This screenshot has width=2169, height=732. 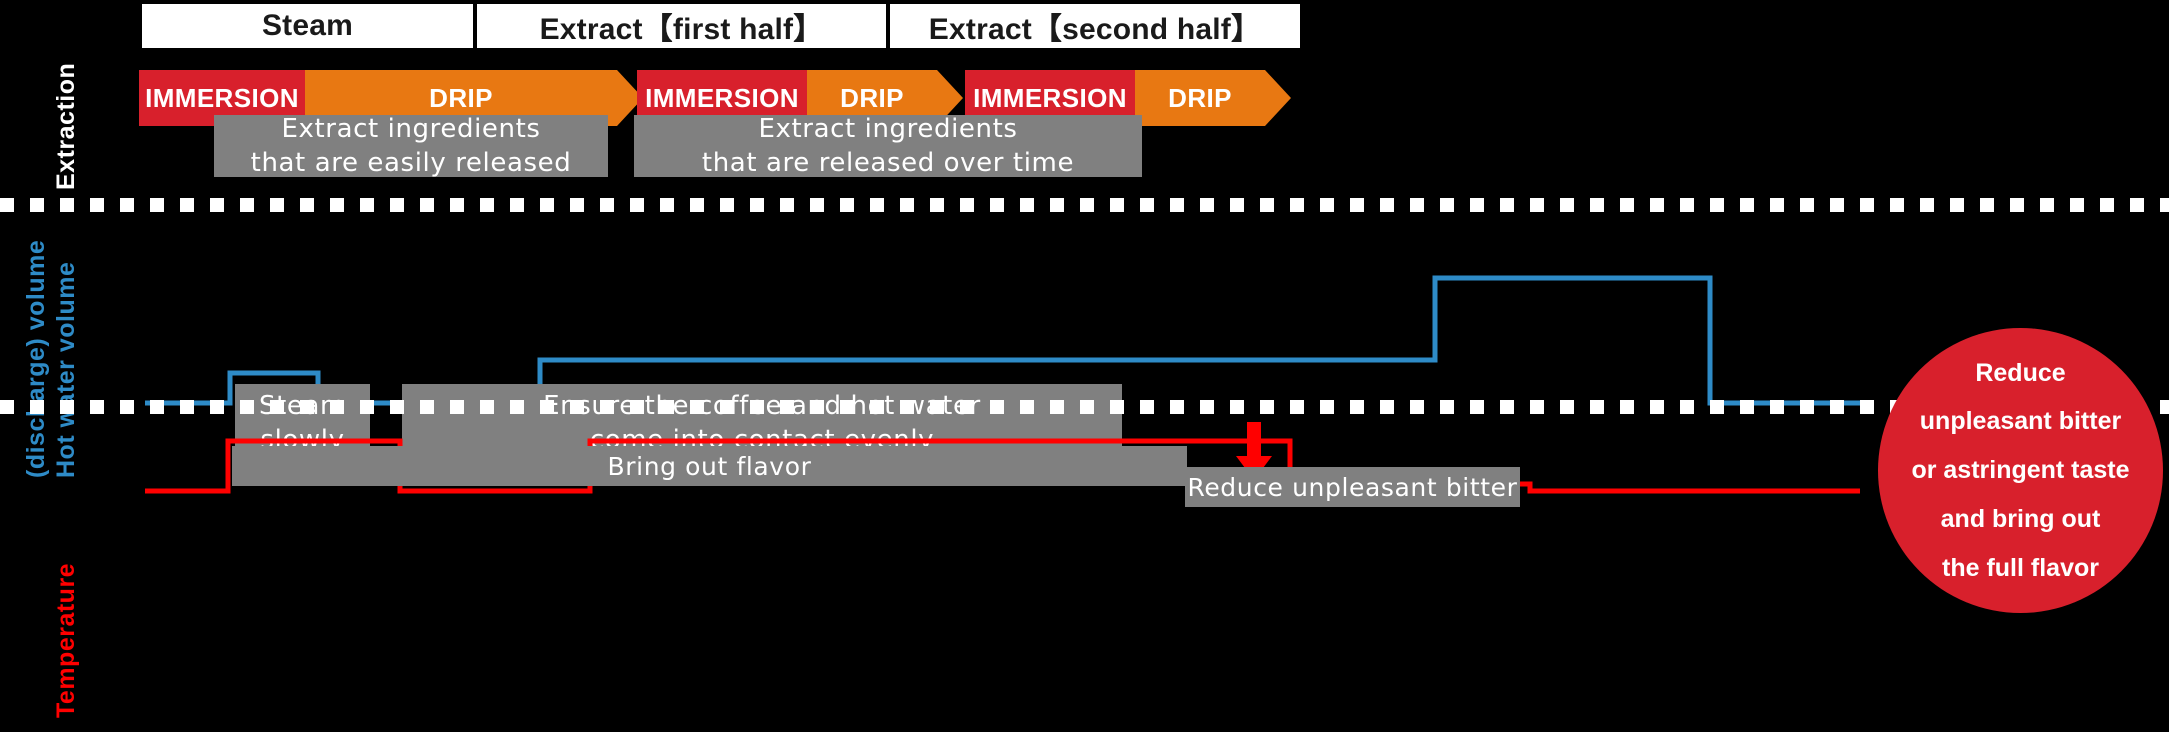 What do you see at coordinates (2020, 421) in the screenshot?
I see `annotation-line-2: unpleasant bitter` at bounding box center [2020, 421].